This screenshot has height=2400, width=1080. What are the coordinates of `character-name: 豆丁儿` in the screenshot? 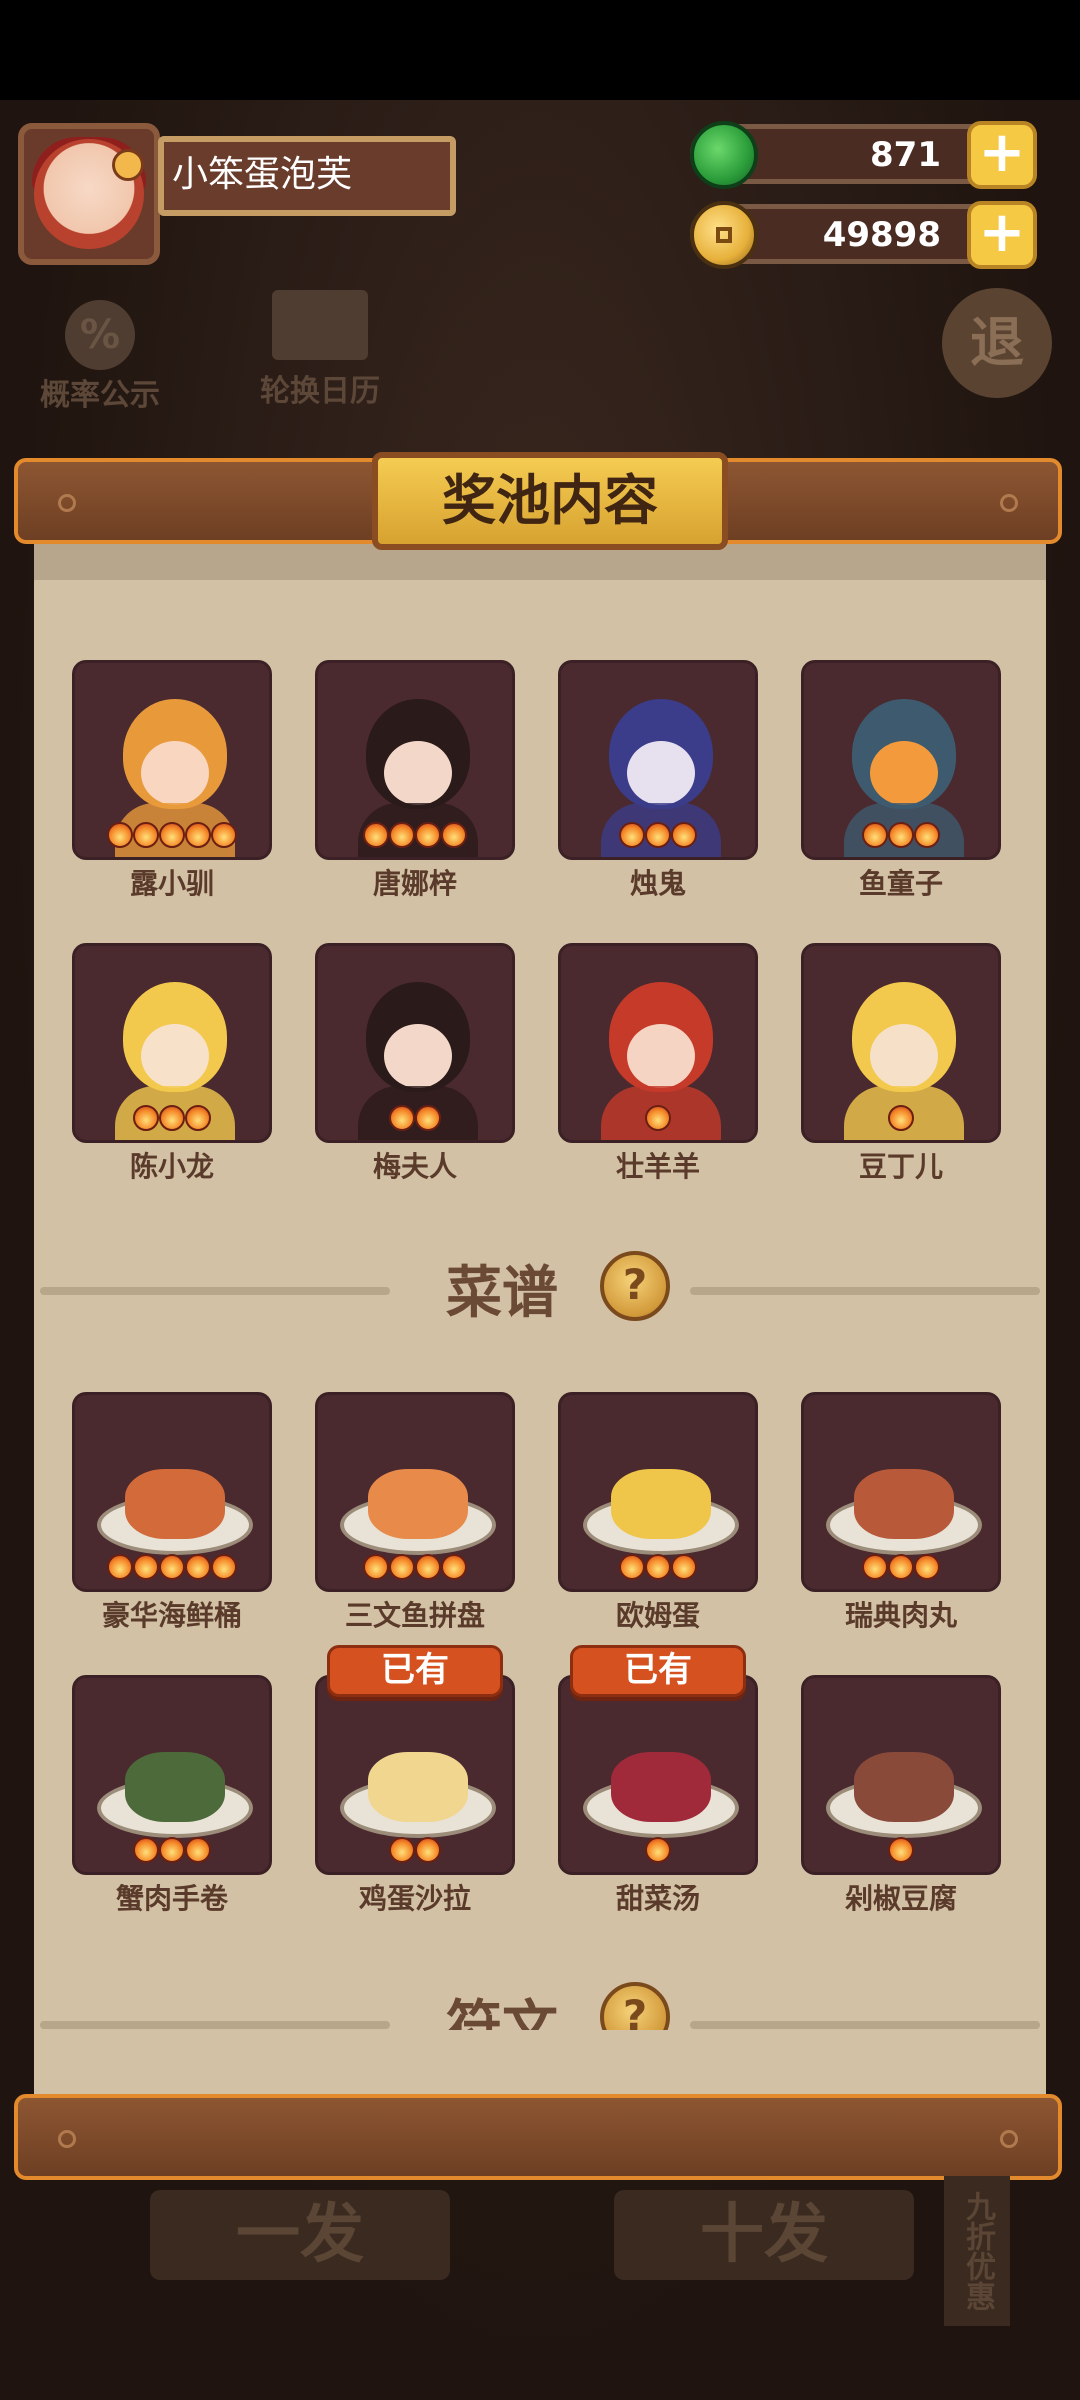 It's located at (900, 1166).